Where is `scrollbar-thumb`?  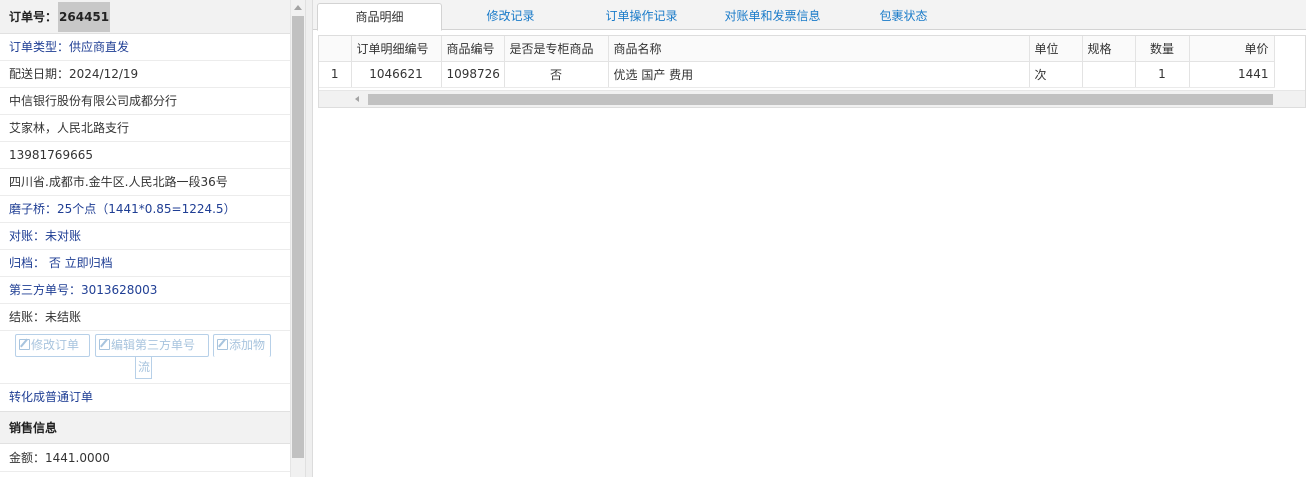 scrollbar-thumb is located at coordinates (298, 237).